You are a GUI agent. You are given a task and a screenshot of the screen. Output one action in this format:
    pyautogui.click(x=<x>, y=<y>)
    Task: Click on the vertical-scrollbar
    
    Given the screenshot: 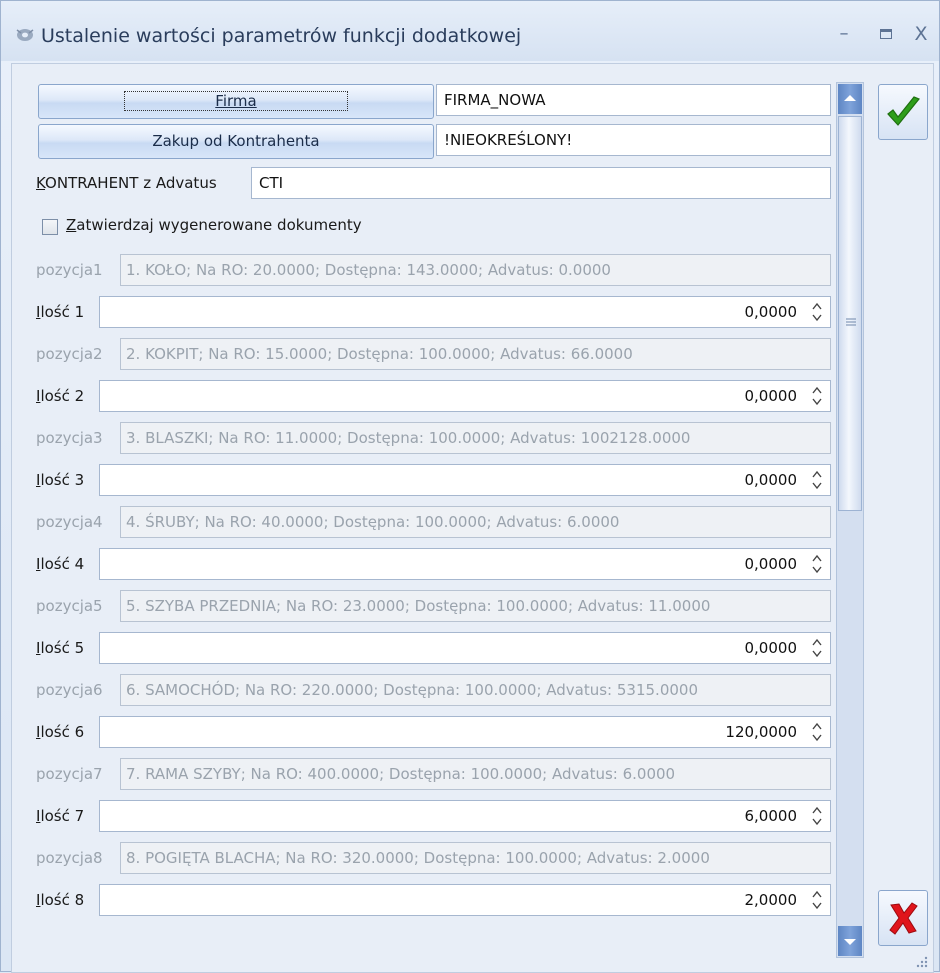 What is the action you would take?
    pyautogui.click(x=850, y=520)
    